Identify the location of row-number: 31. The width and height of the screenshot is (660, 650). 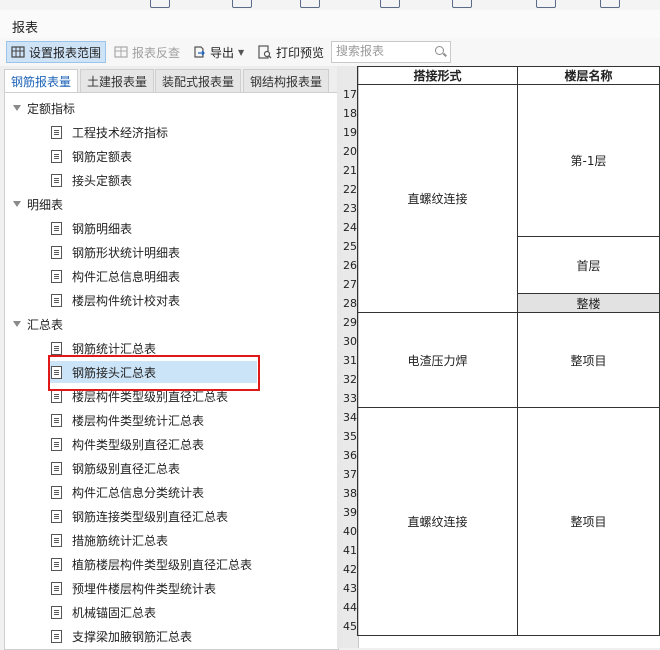
(350, 360).